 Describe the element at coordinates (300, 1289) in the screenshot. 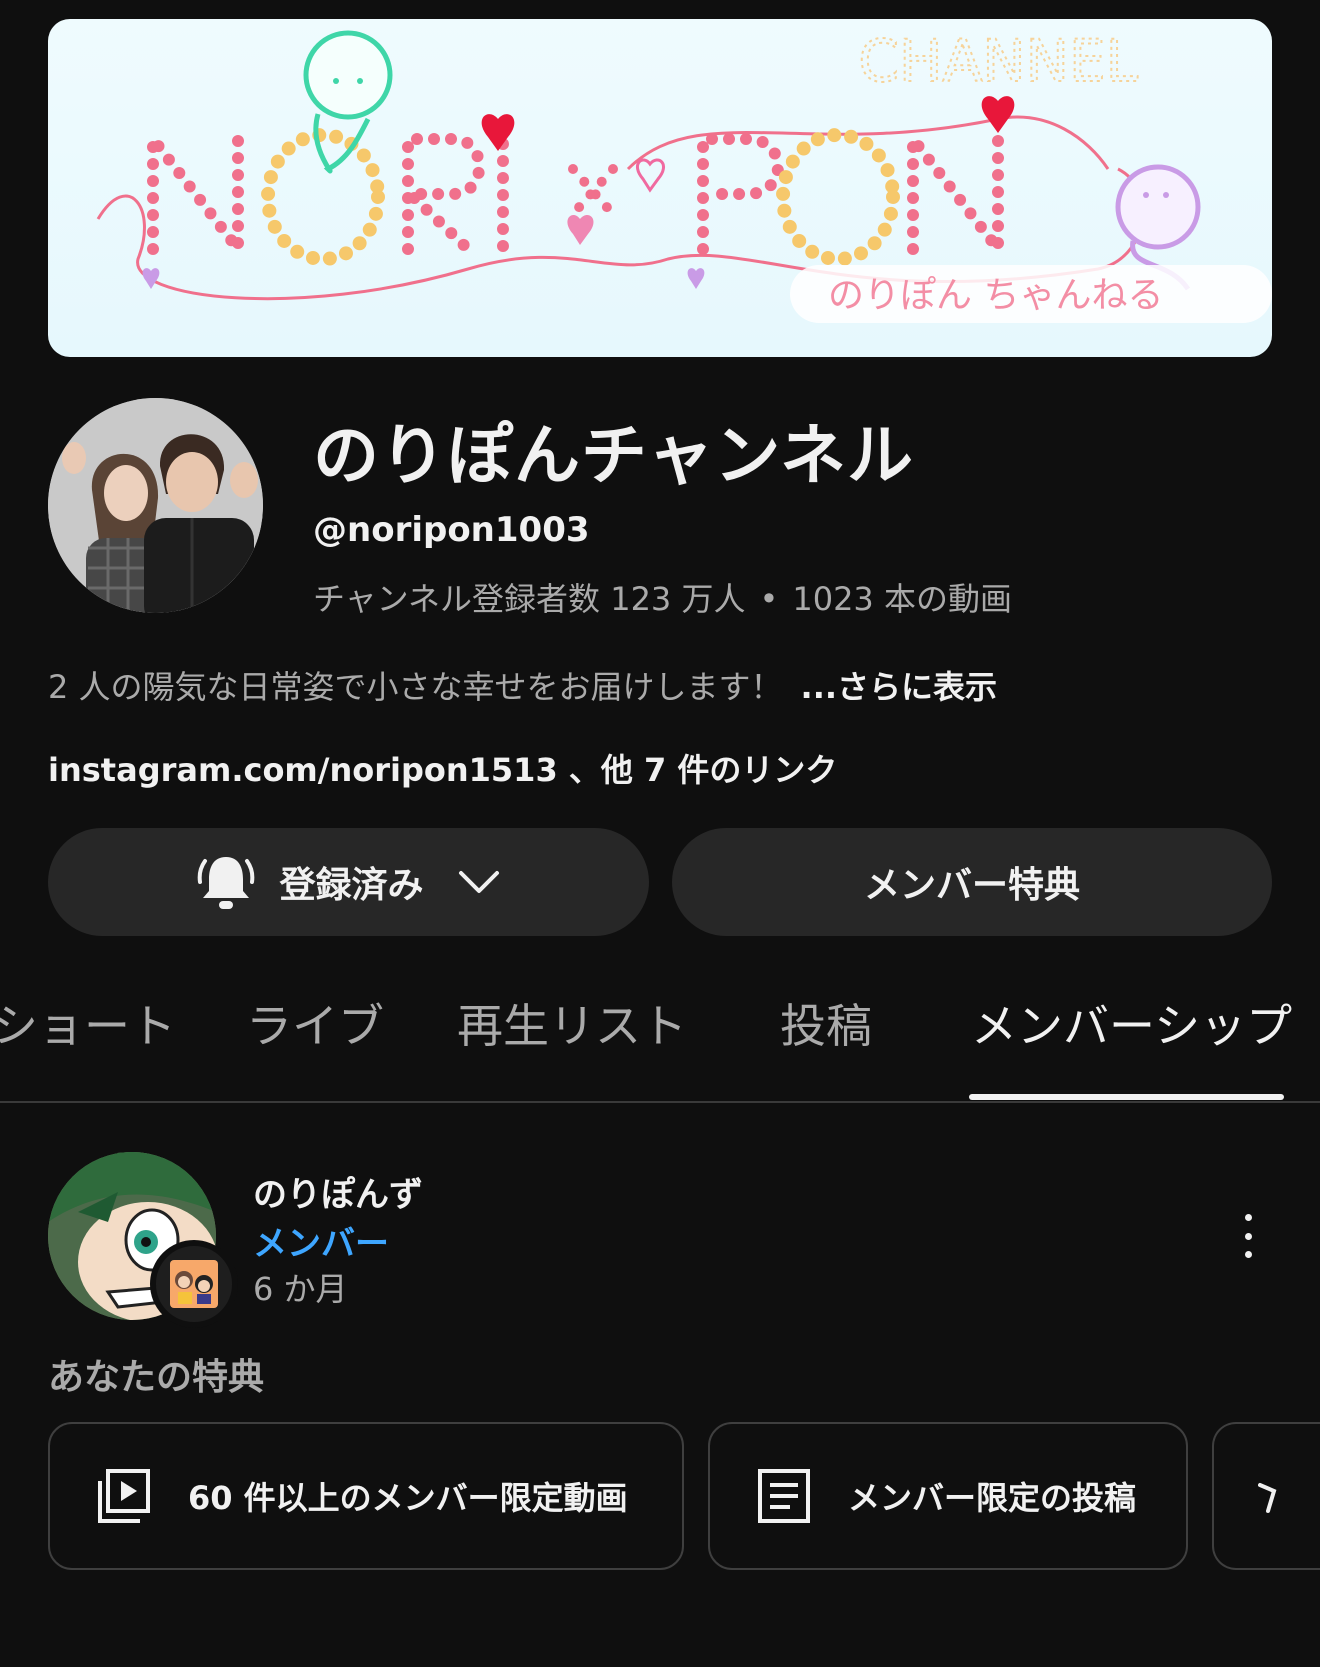

I see `member-duration: 6 か月` at that location.